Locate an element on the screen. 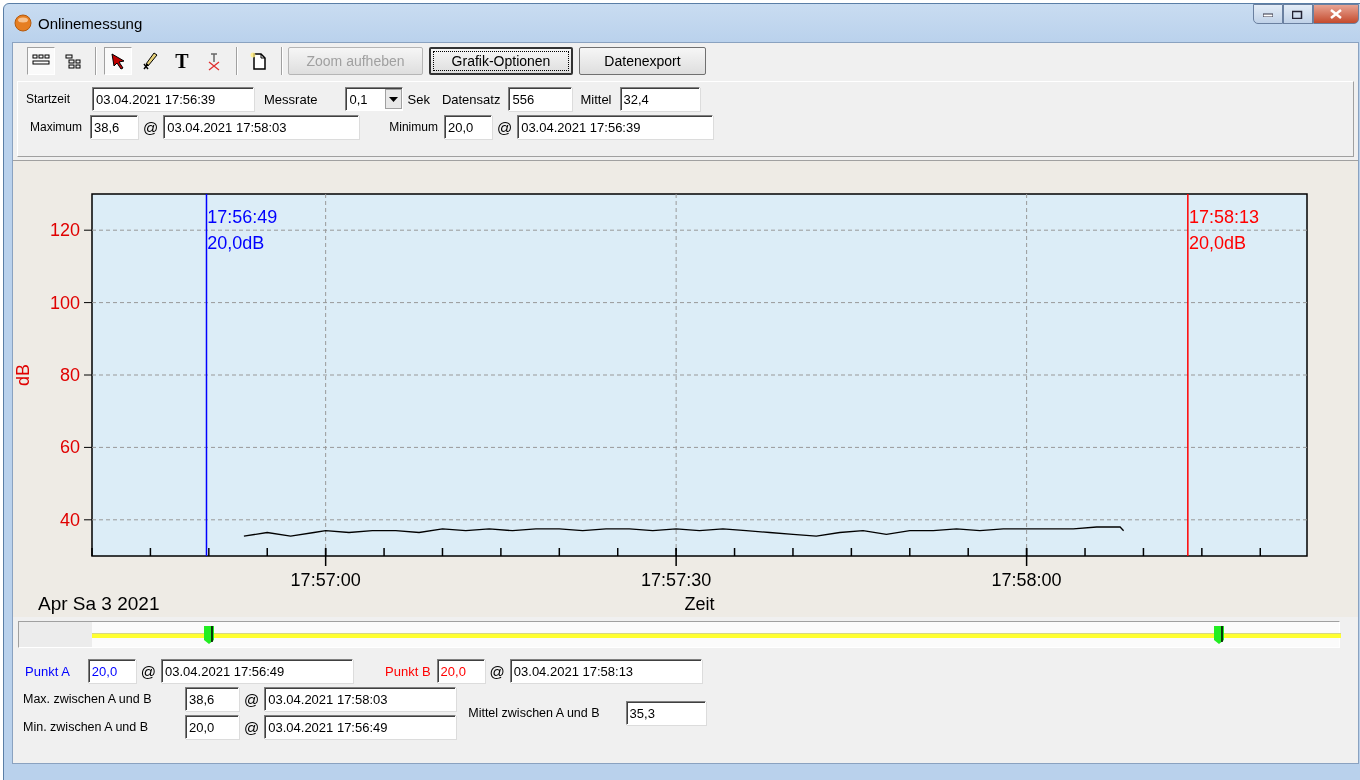  toolbar-button: Datenexport is located at coordinates (642, 61).